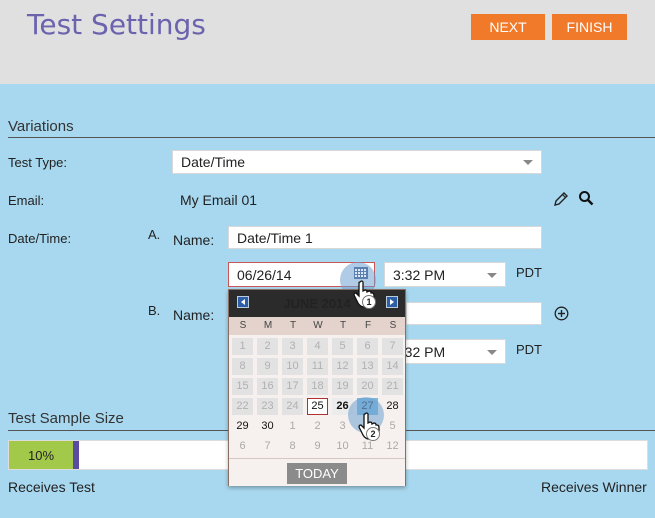 This screenshot has height=518, width=655. I want to click on calendar-day: 19, so click(342, 386).